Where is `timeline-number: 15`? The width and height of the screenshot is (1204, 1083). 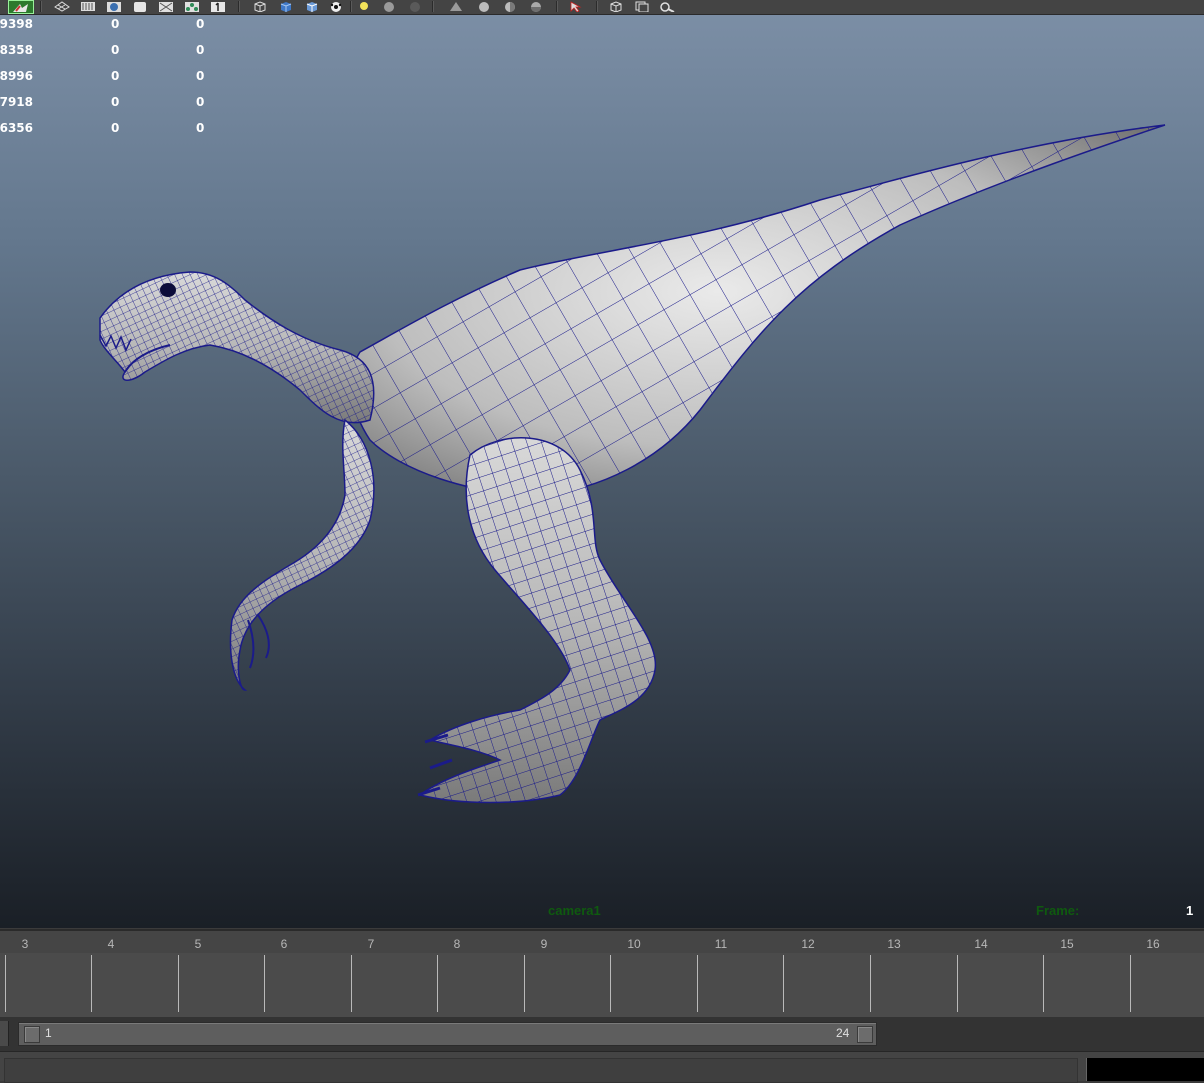 timeline-number: 15 is located at coordinates (1067, 944).